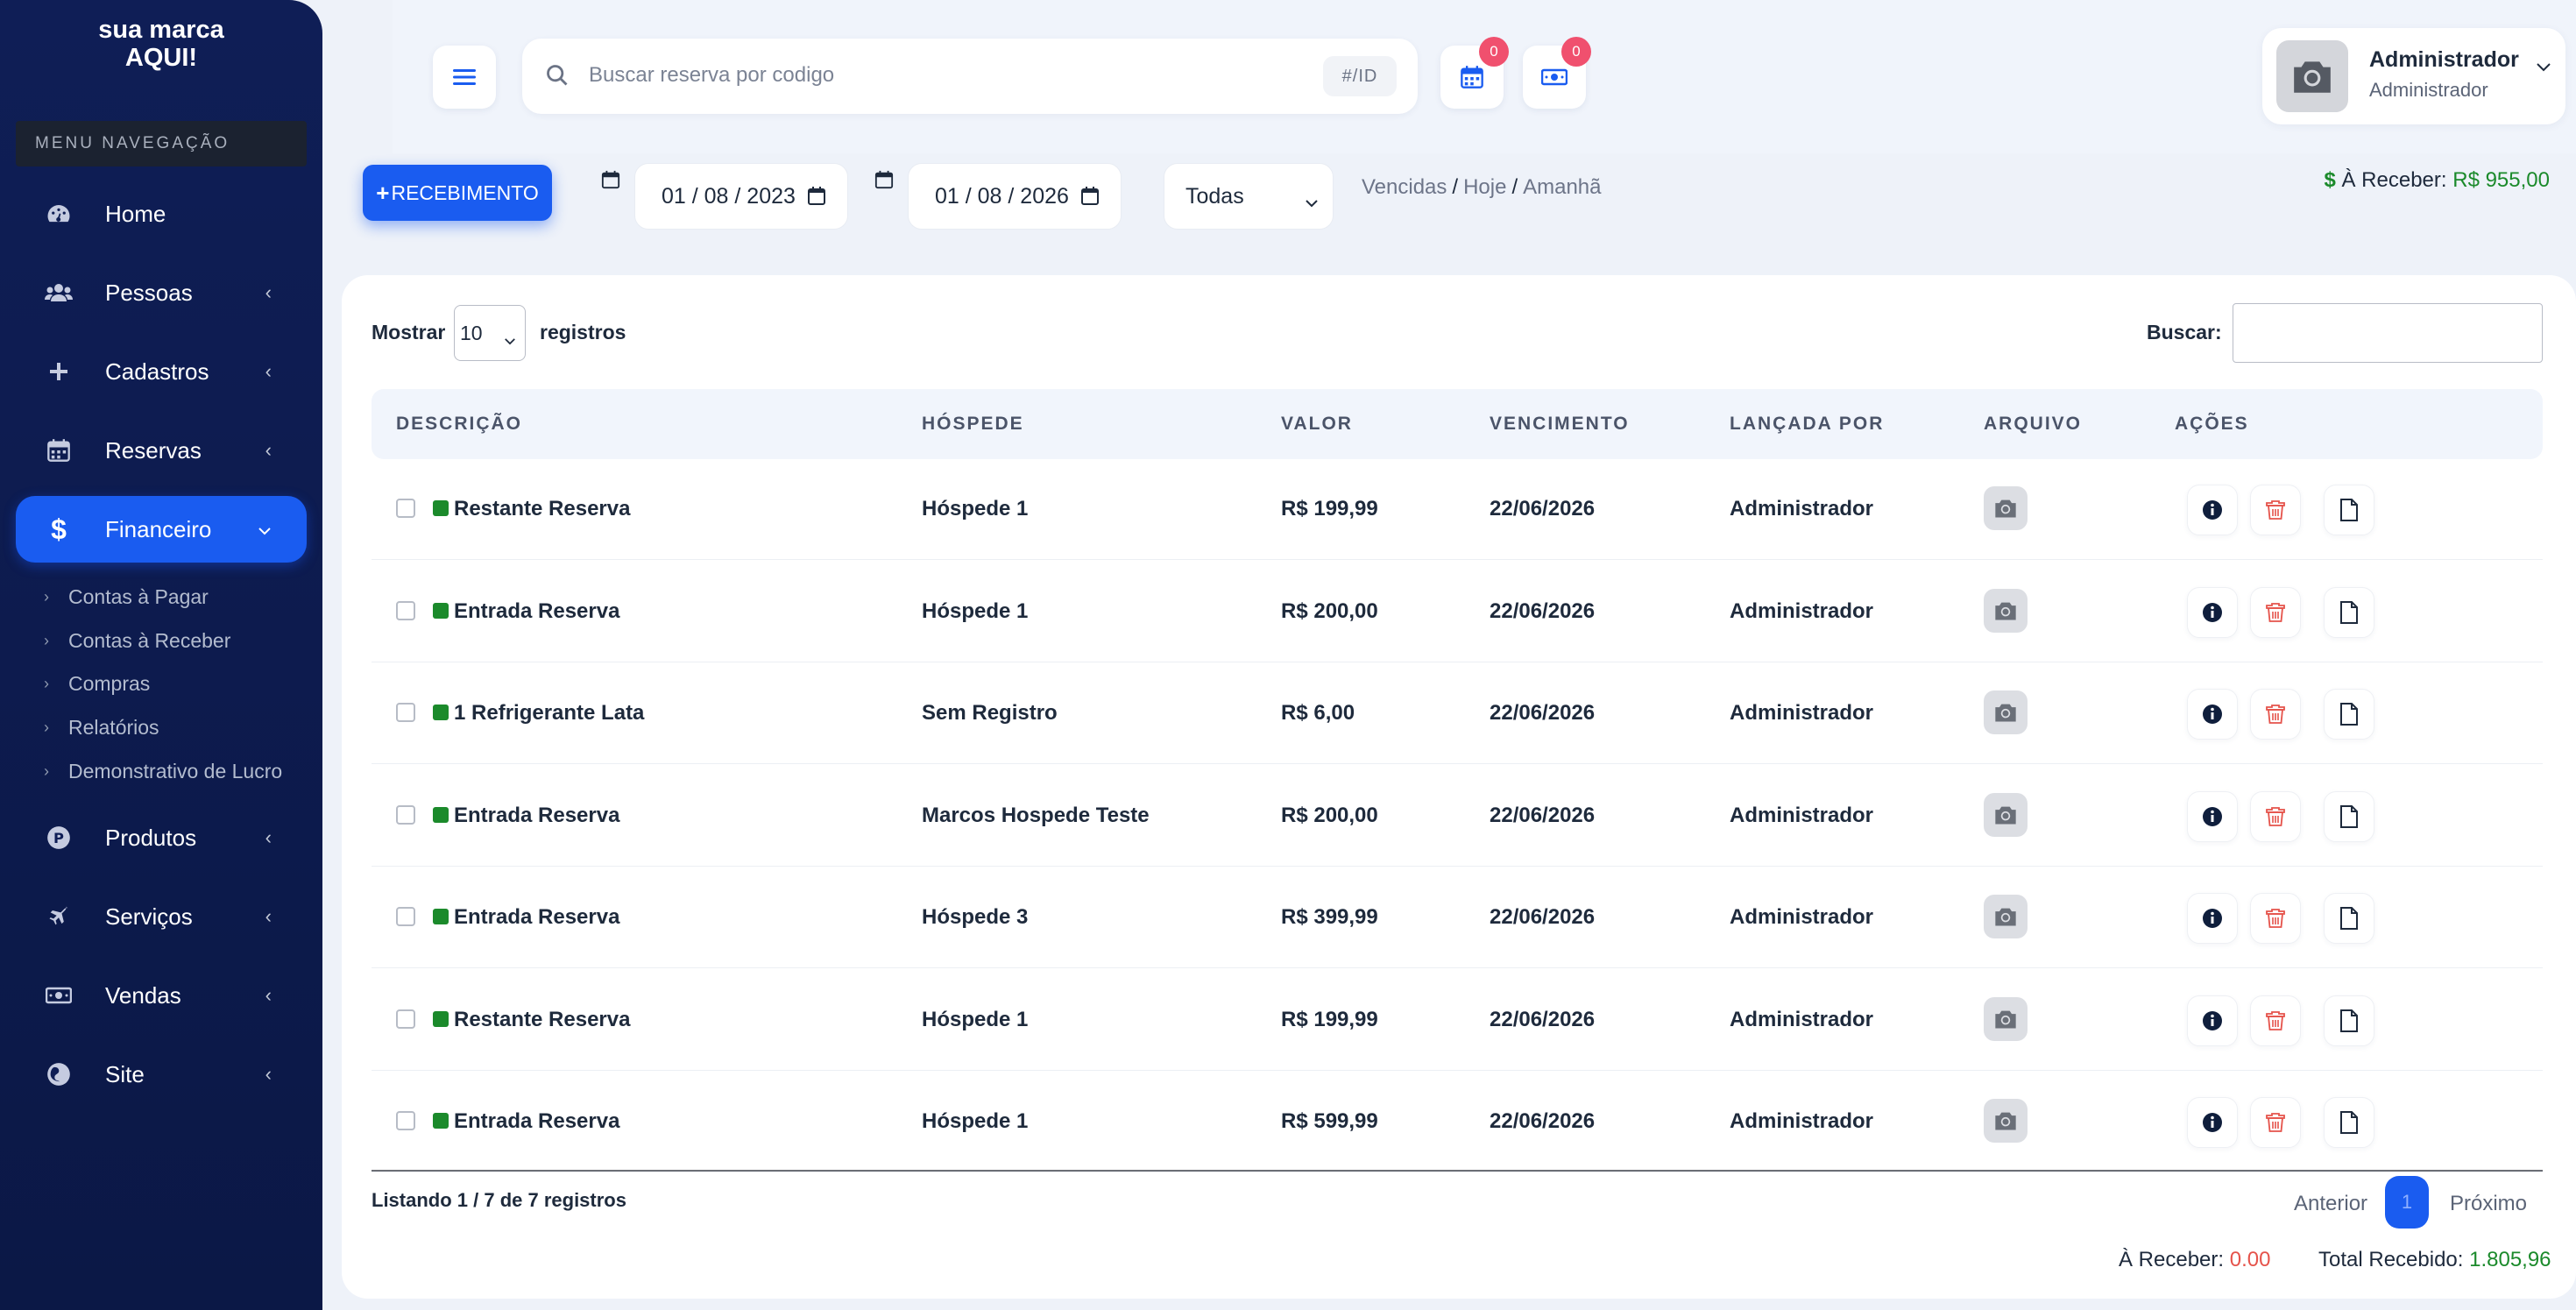 This screenshot has height=1310, width=2576. What do you see at coordinates (158, 528) in the screenshot?
I see `sidebar-item-label: Financeiro` at bounding box center [158, 528].